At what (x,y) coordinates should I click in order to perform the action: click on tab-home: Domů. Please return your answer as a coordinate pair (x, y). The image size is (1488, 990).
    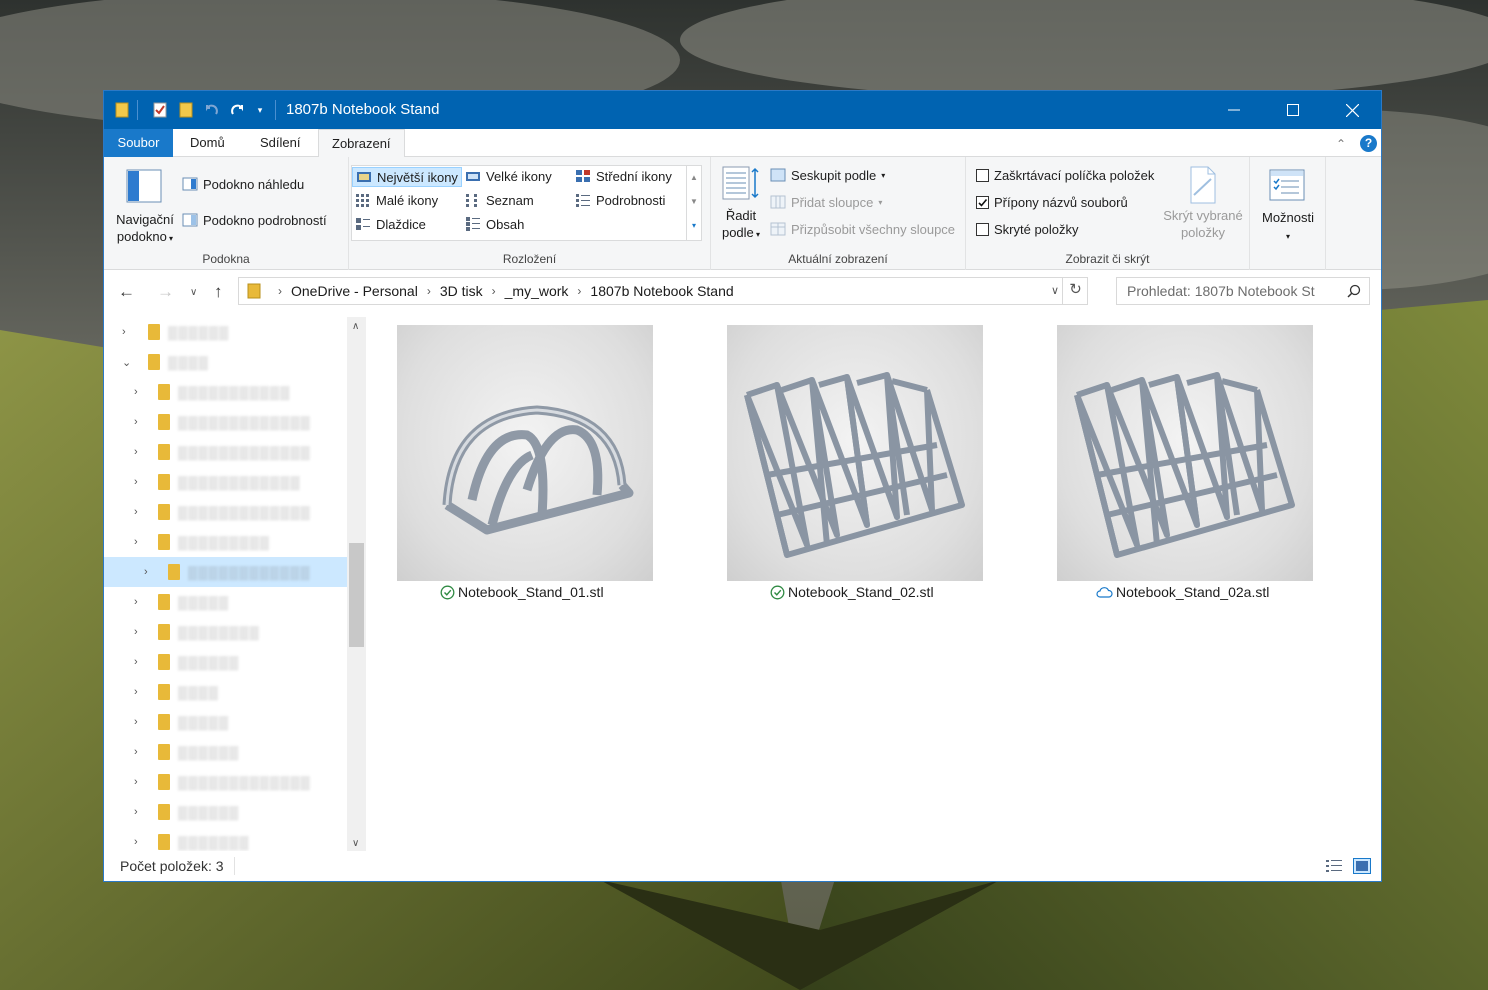
    Looking at the image, I should click on (207, 143).